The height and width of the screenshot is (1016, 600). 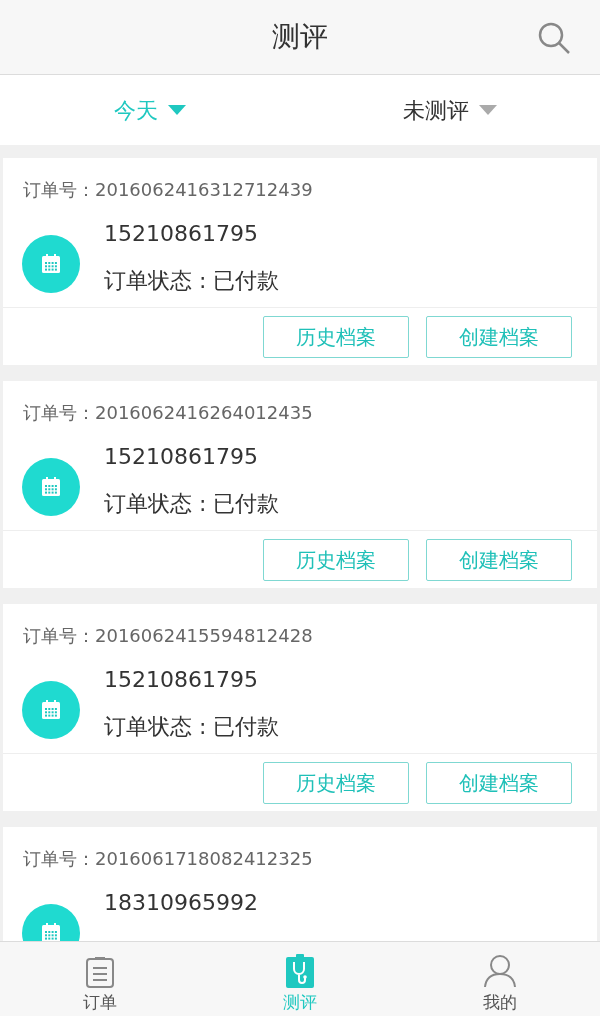 I want to click on search-icon, so click(x=554, y=38).